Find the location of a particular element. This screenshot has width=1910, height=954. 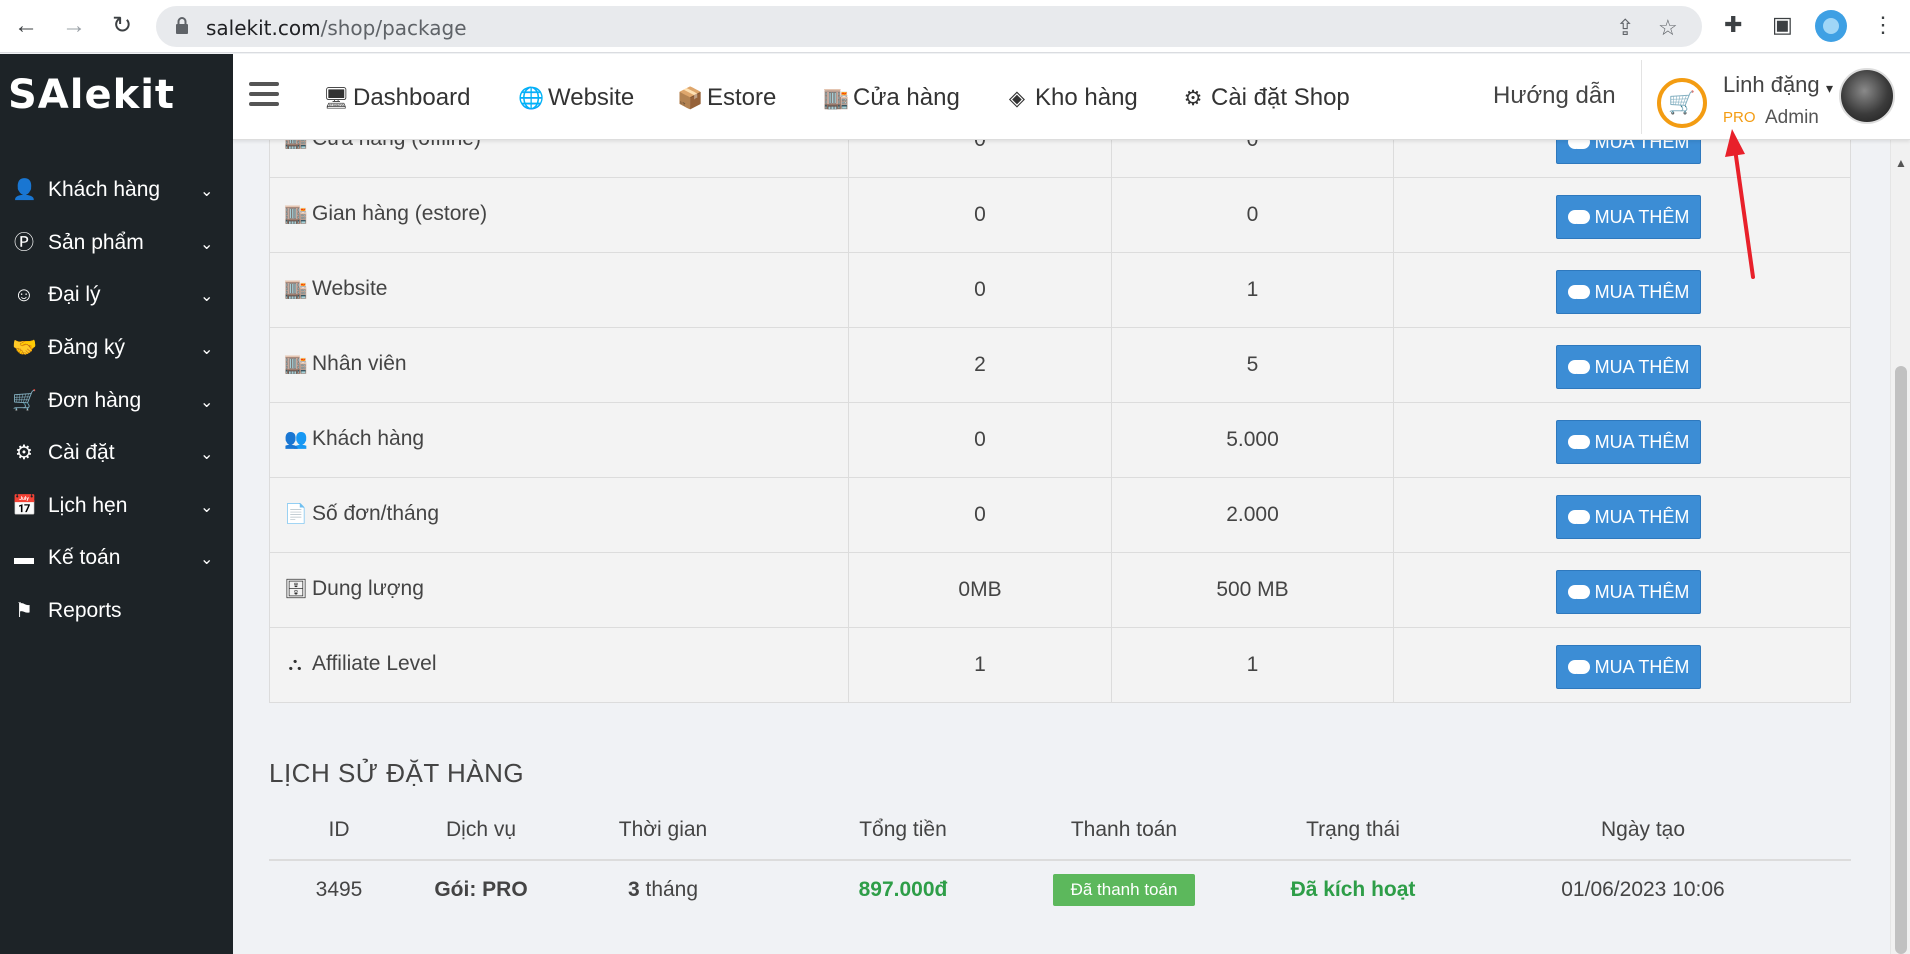

row-name: Website is located at coordinates (350, 288).